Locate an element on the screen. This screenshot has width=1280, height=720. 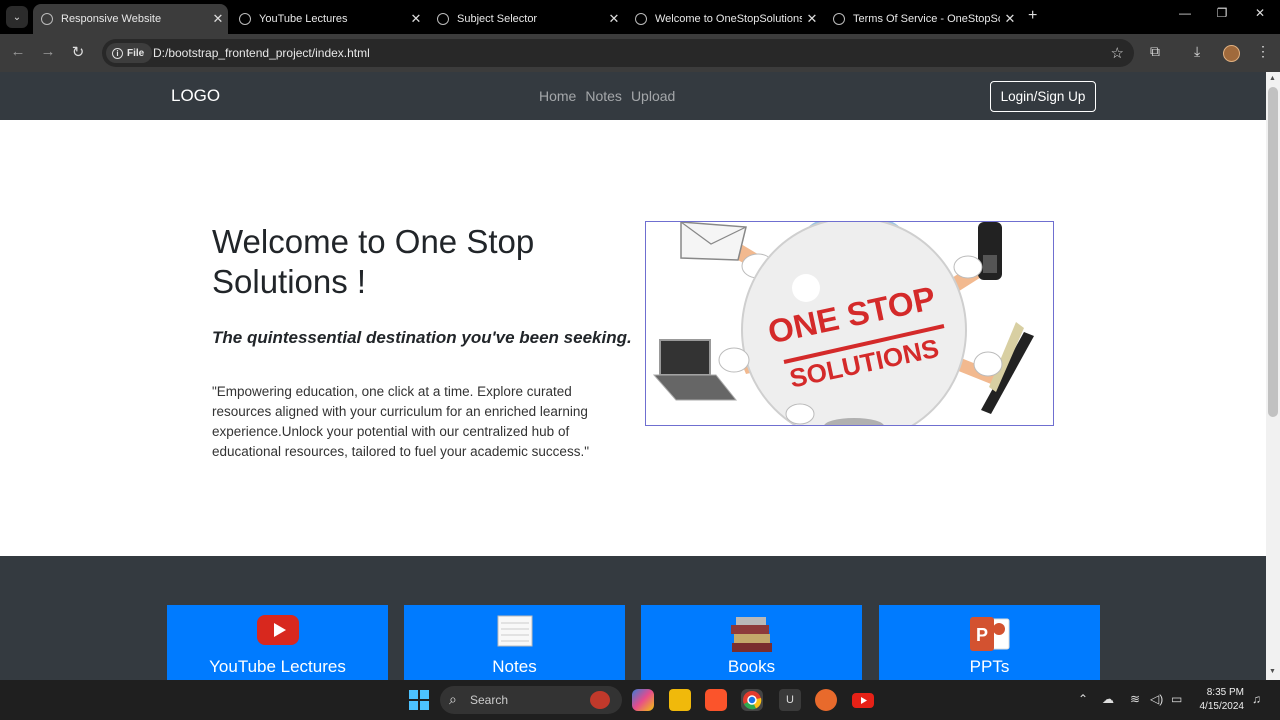
back-icon: ← is located at coordinates (18, 51).